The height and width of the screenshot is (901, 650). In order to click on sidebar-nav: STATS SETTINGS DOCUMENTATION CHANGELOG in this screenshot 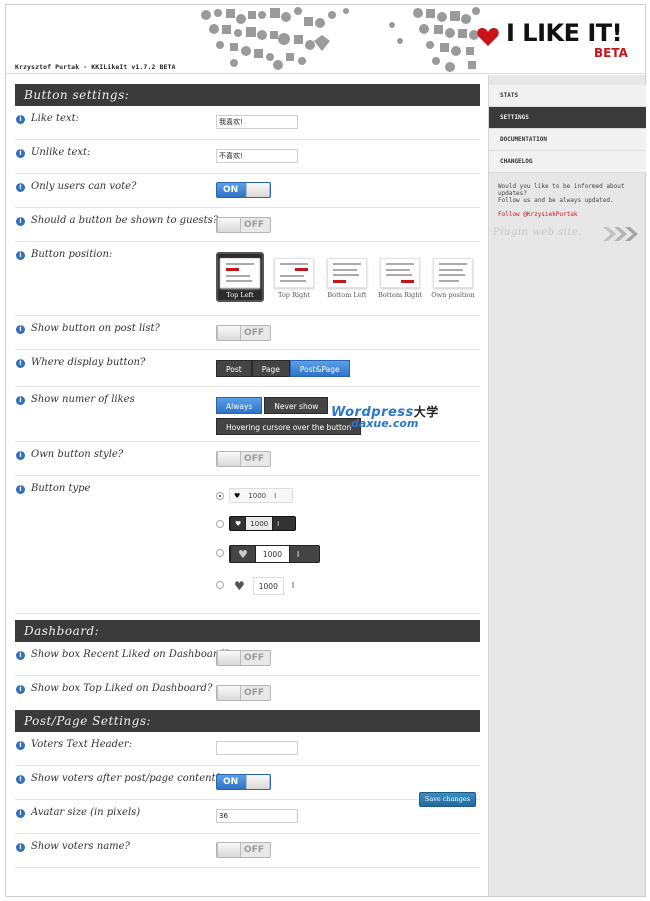, I will do `click(567, 129)`.